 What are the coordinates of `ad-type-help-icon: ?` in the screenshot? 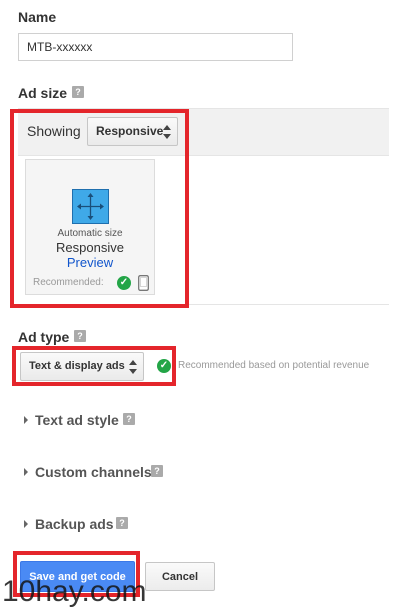 It's located at (80, 336).